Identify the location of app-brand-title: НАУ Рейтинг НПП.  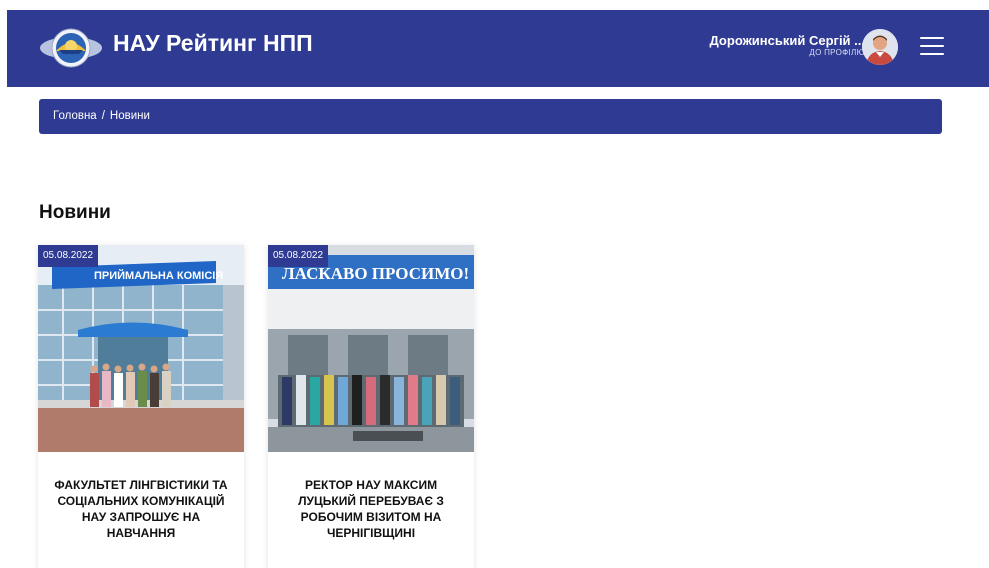
(213, 43).